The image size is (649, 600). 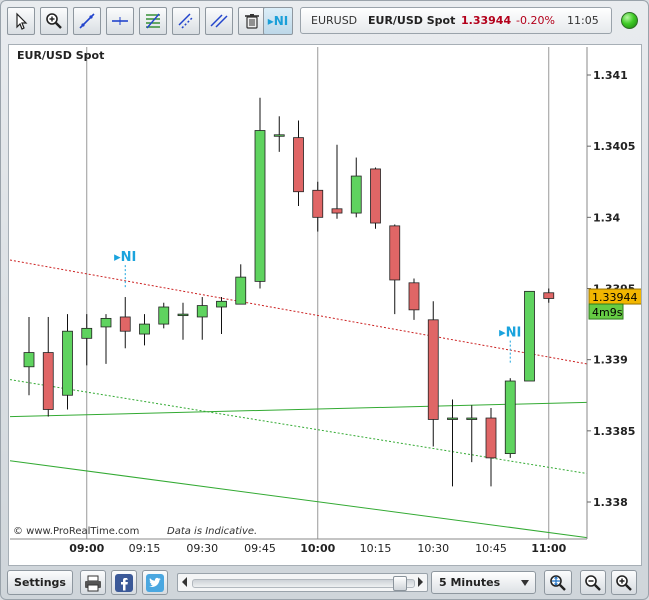 What do you see at coordinates (491, 548) in the screenshot?
I see `x-tick-label: 10:45` at bounding box center [491, 548].